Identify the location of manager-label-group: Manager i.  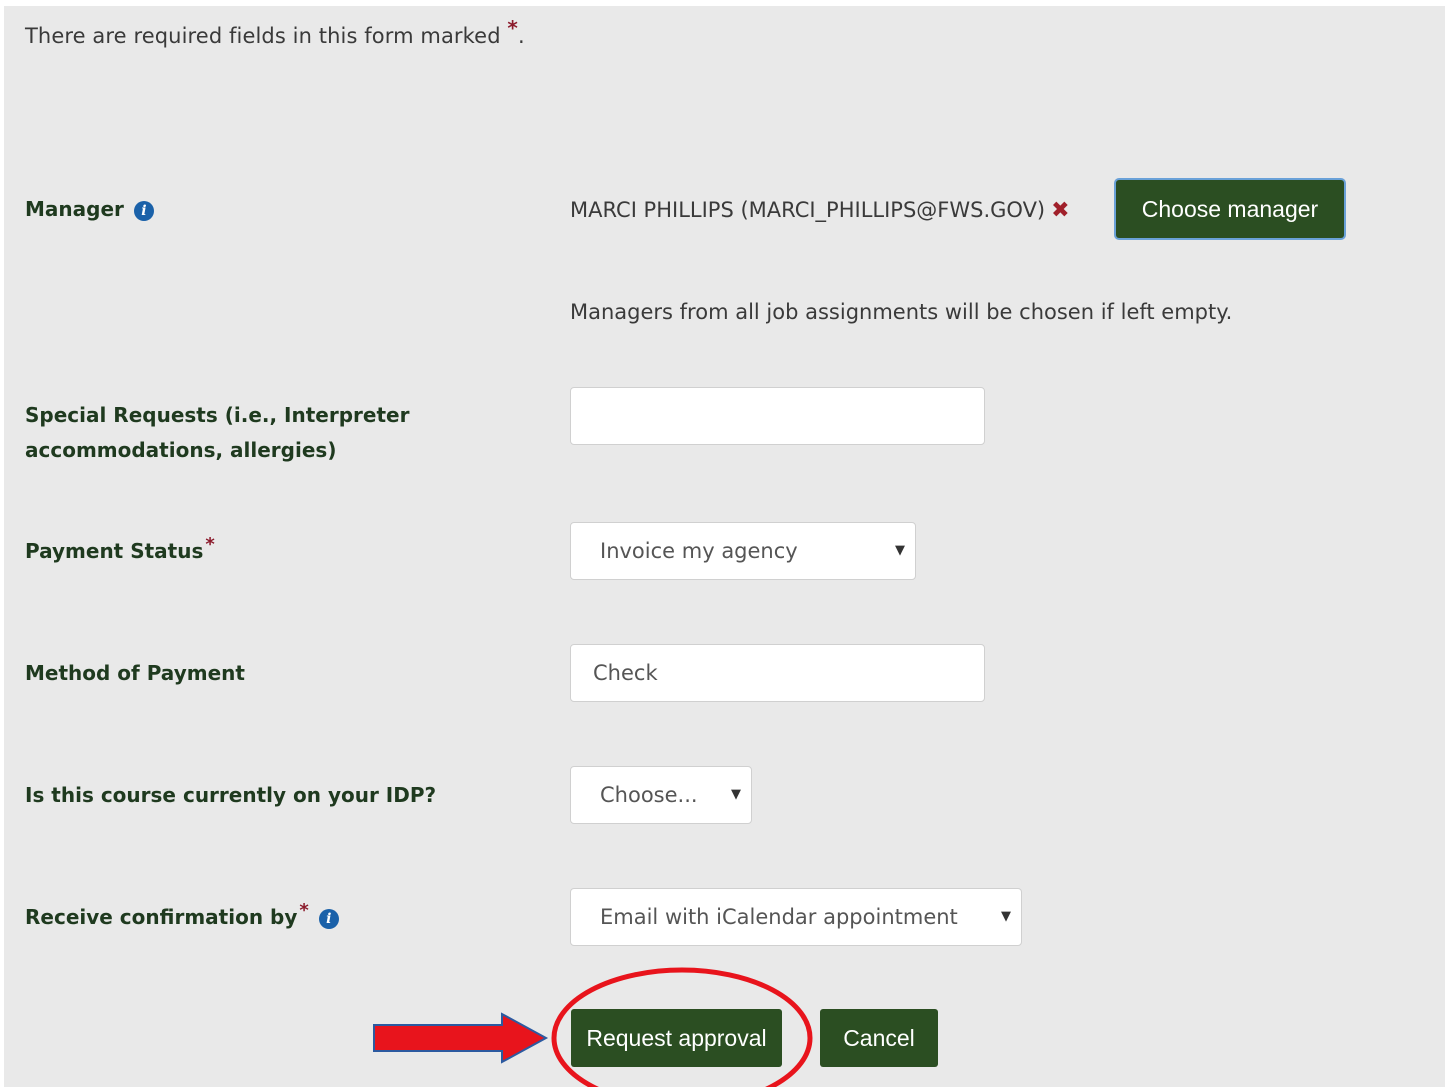
(89, 209).